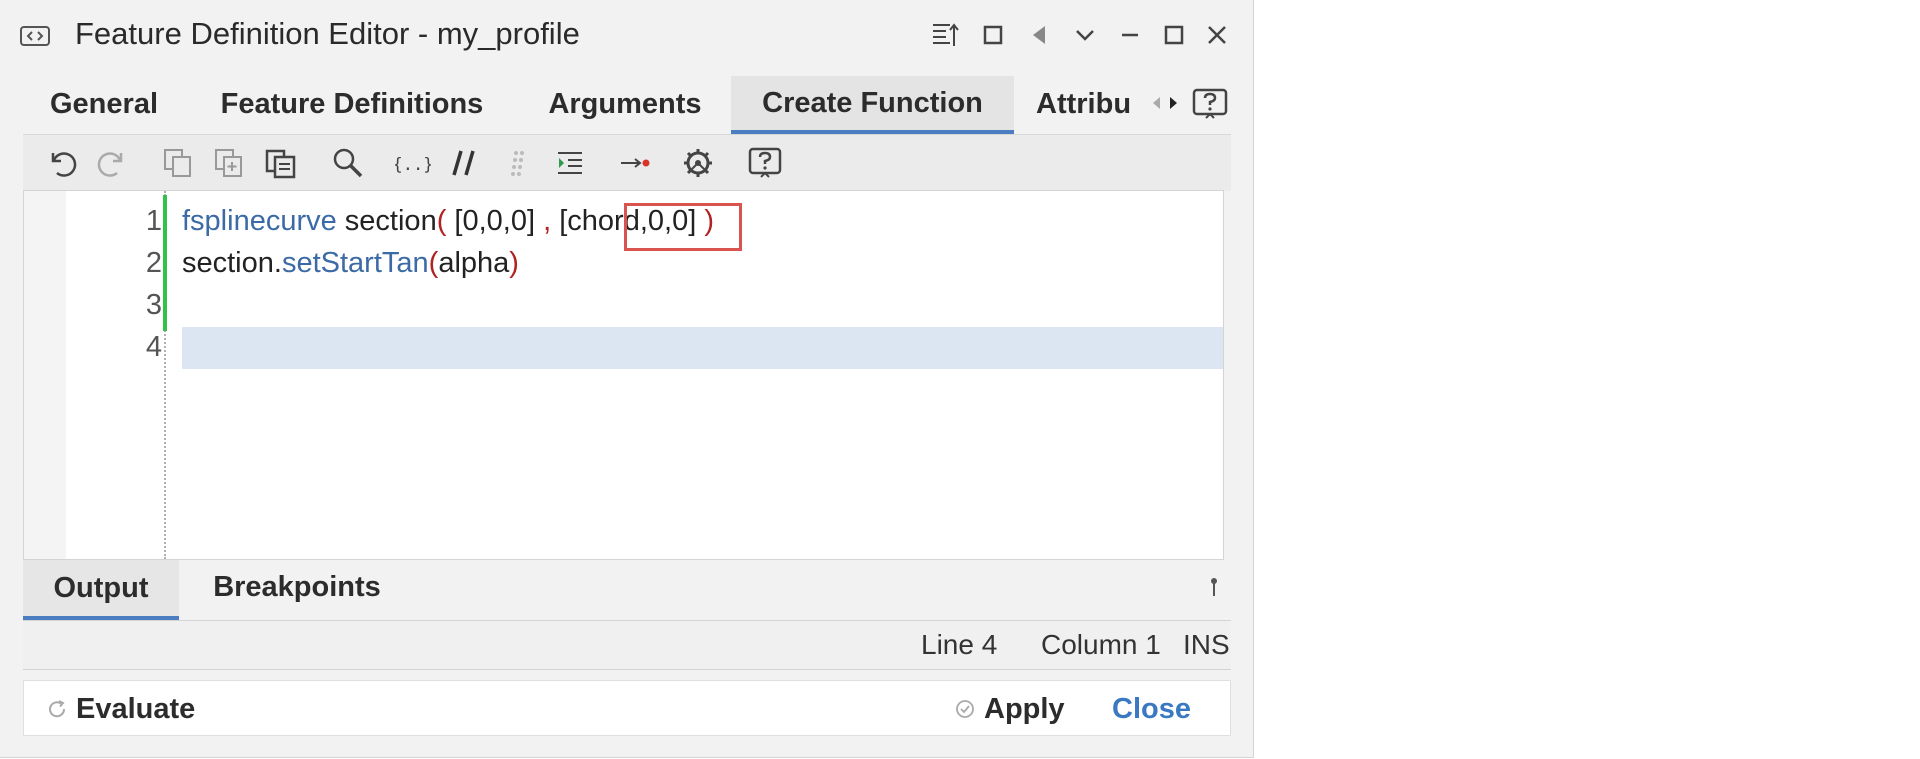 The image size is (1920, 759). I want to click on duplicate-icon, so click(228, 163).